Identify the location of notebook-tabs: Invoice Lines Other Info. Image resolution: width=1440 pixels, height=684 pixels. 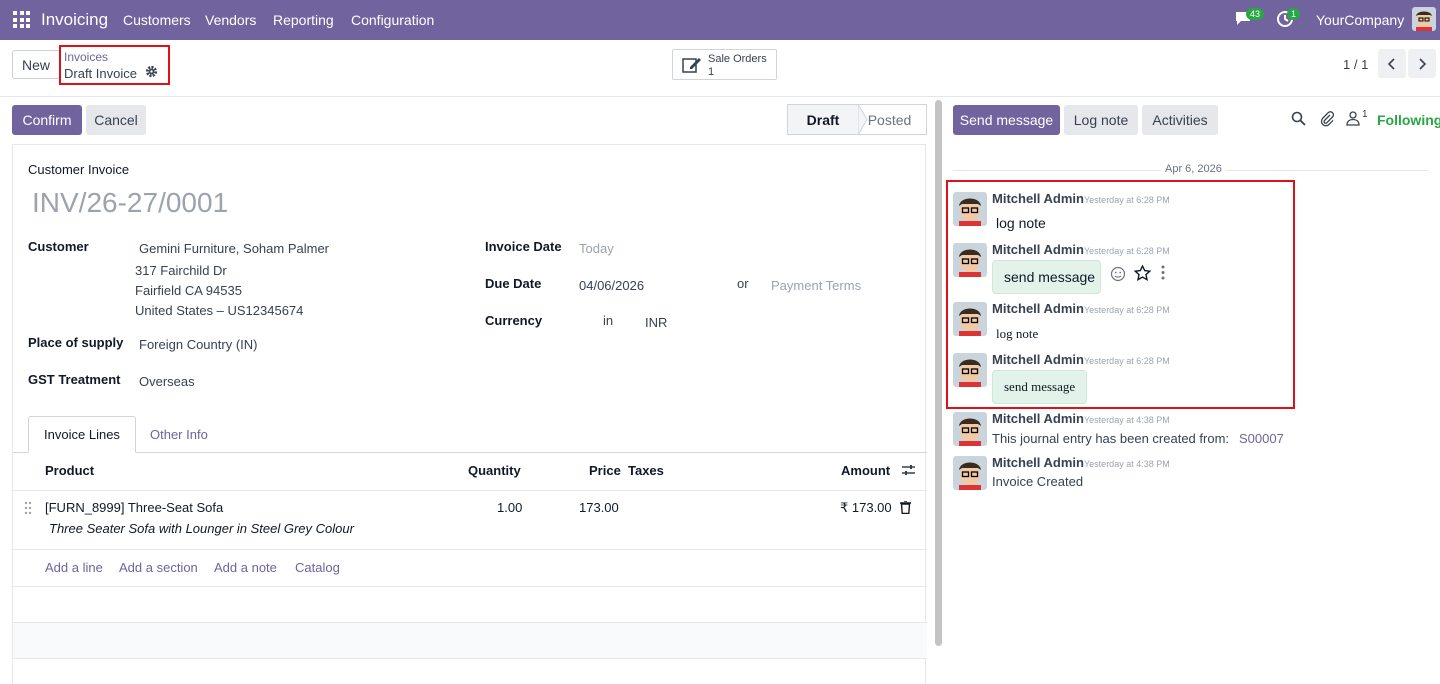
(470, 434).